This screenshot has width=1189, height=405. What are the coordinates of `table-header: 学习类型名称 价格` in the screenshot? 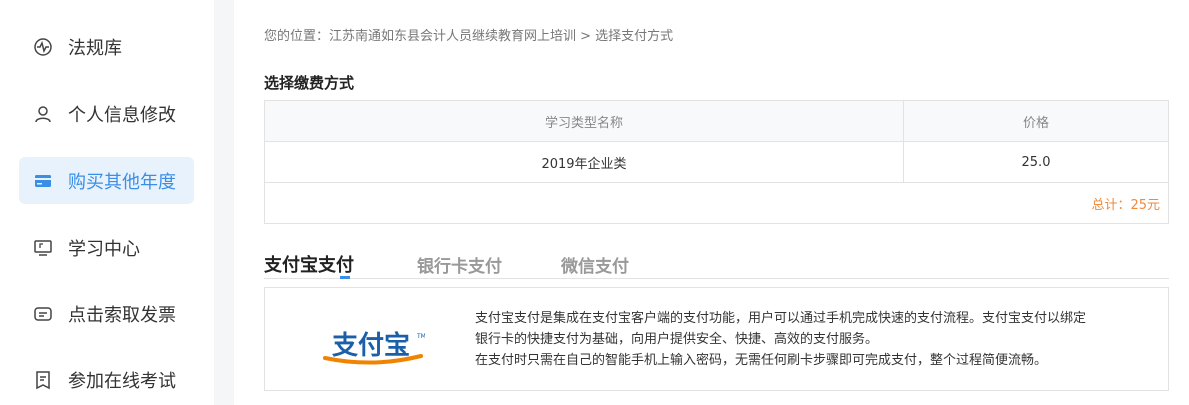 It's located at (716, 121).